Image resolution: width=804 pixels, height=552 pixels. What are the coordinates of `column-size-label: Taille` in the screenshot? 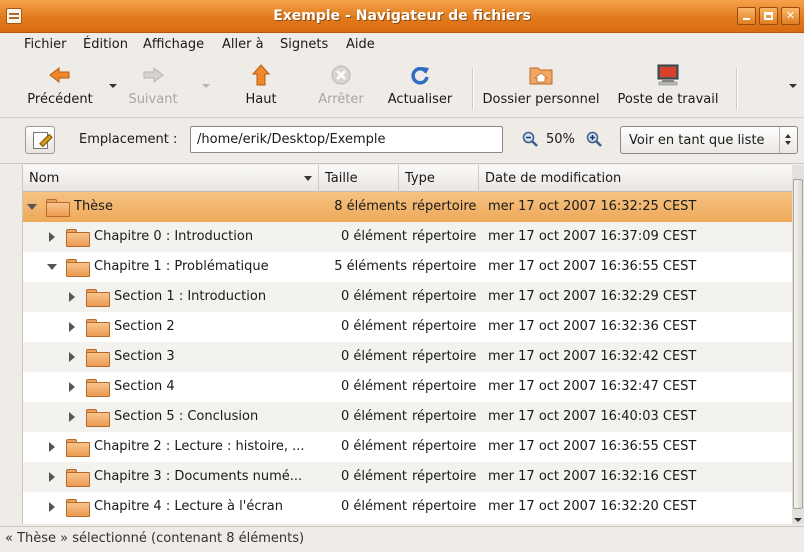 It's located at (341, 178).